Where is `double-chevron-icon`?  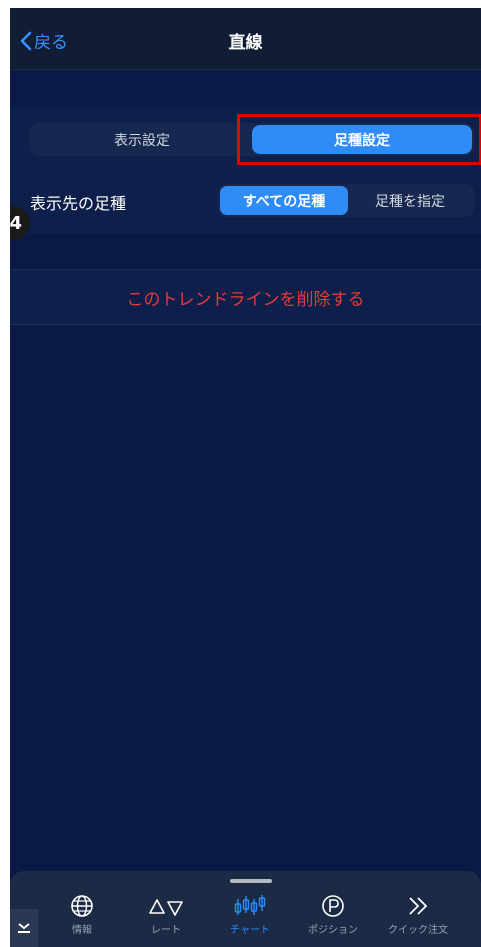
double-chevron-icon is located at coordinates (418, 906).